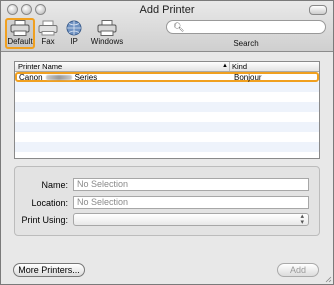 This screenshot has height=285, width=334. Describe the element at coordinates (48, 41) in the screenshot. I see `toolbar-fax-label: Fax` at that location.